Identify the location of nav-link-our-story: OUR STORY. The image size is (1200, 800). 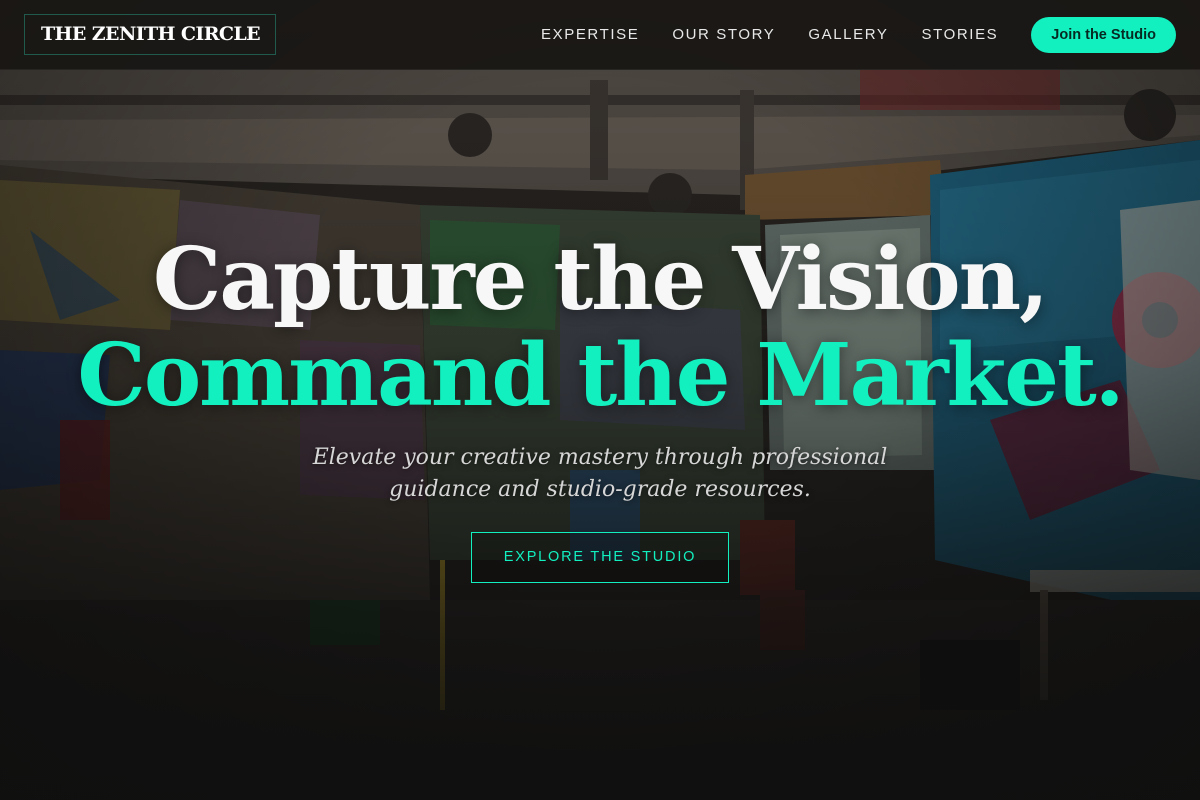
(723, 34).